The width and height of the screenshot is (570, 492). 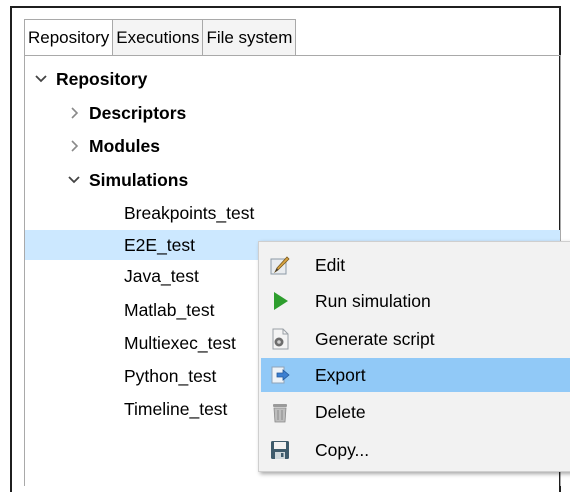 What do you see at coordinates (138, 112) in the screenshot?
I see `tree-node-label: Descriptors` at bounding box center [138, 112].